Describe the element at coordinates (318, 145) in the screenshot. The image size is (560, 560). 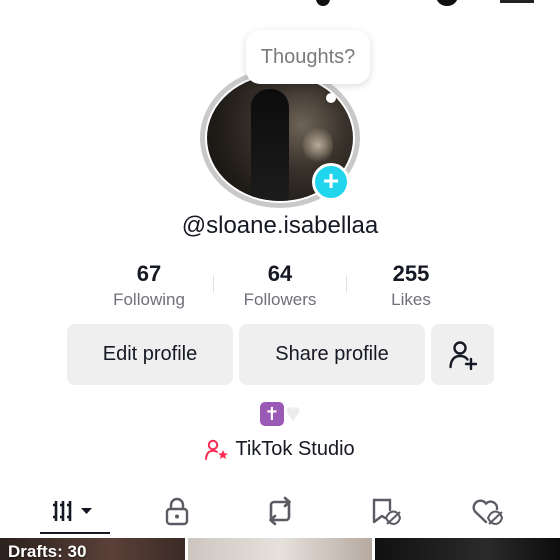
I see `avatar-light` at that location.